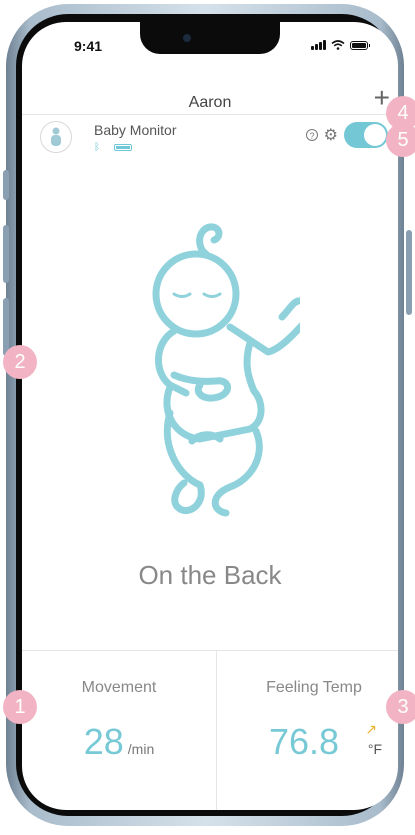 Image resolution: width=415 pixels, height=835 pixels. What do you see at coordinates (210, 138) in the screenshot?
I see `device-row: Baby Monitor ᛒ ? ⚙` at bounding box center [210, 138].